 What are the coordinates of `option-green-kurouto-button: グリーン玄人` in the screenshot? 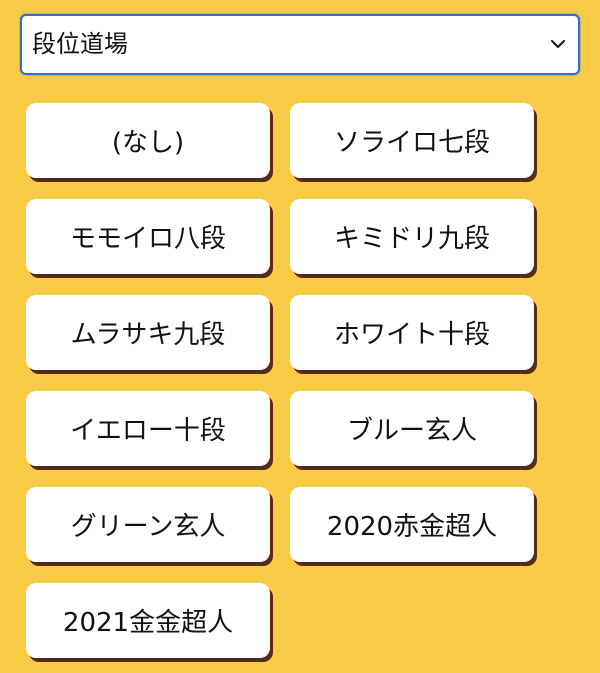 It's located at (148, 524).